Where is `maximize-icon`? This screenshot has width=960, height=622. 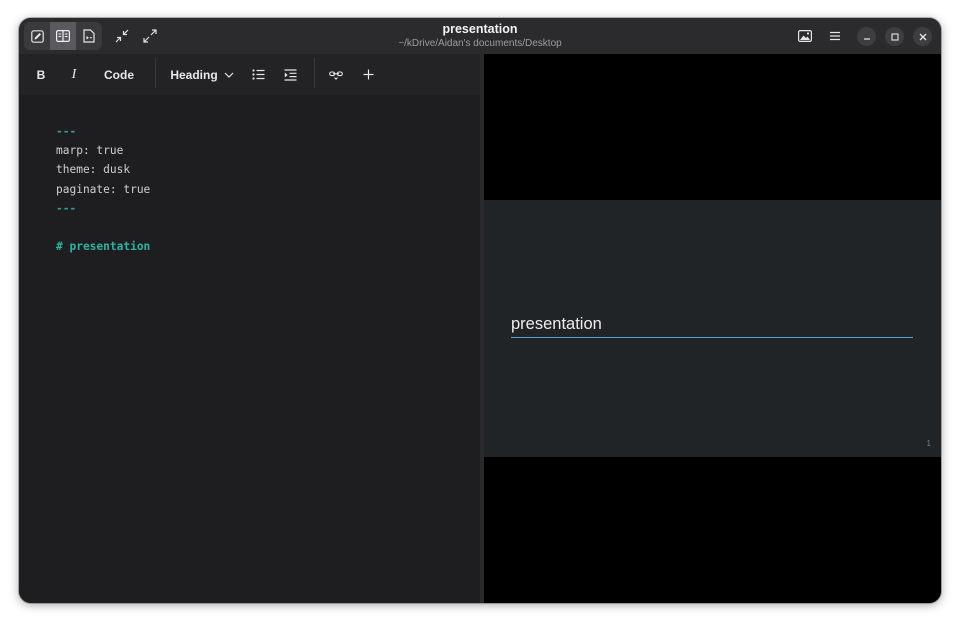
maximize-icon is located at coordinates (894, 36).